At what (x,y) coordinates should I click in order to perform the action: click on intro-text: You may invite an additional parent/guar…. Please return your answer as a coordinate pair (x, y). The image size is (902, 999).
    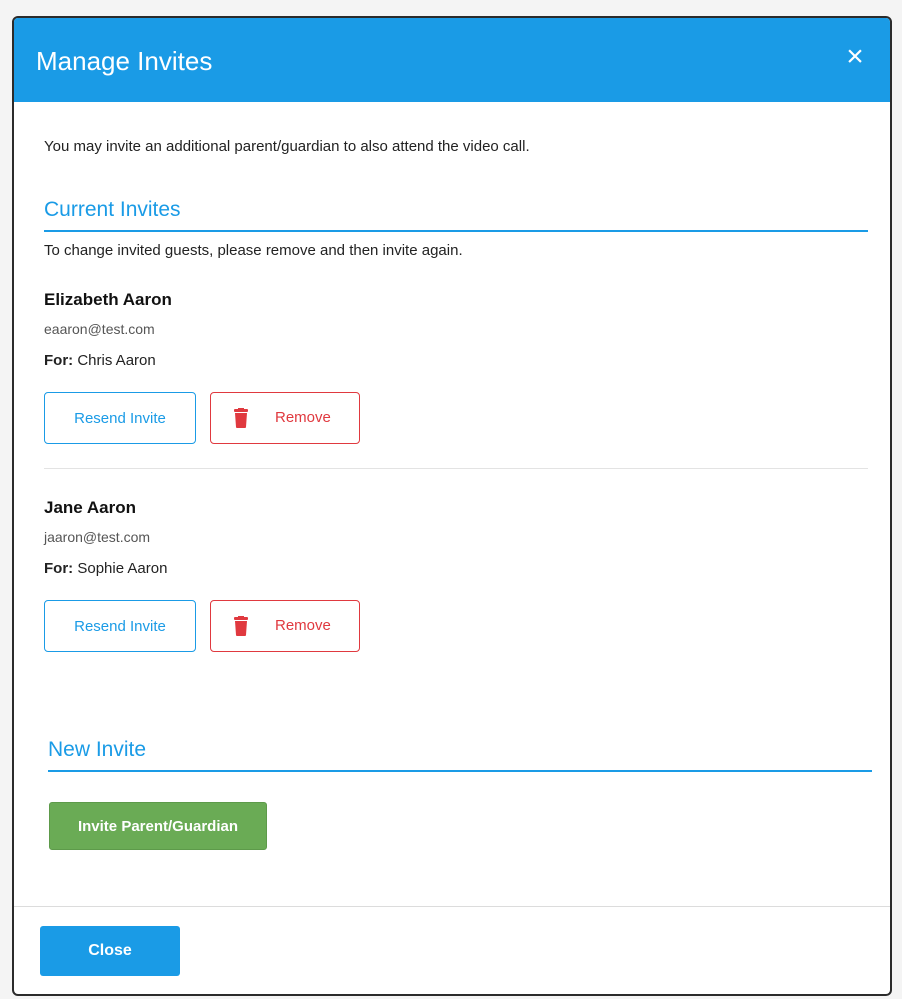
    Looking at the image, I should click on (287, 146).